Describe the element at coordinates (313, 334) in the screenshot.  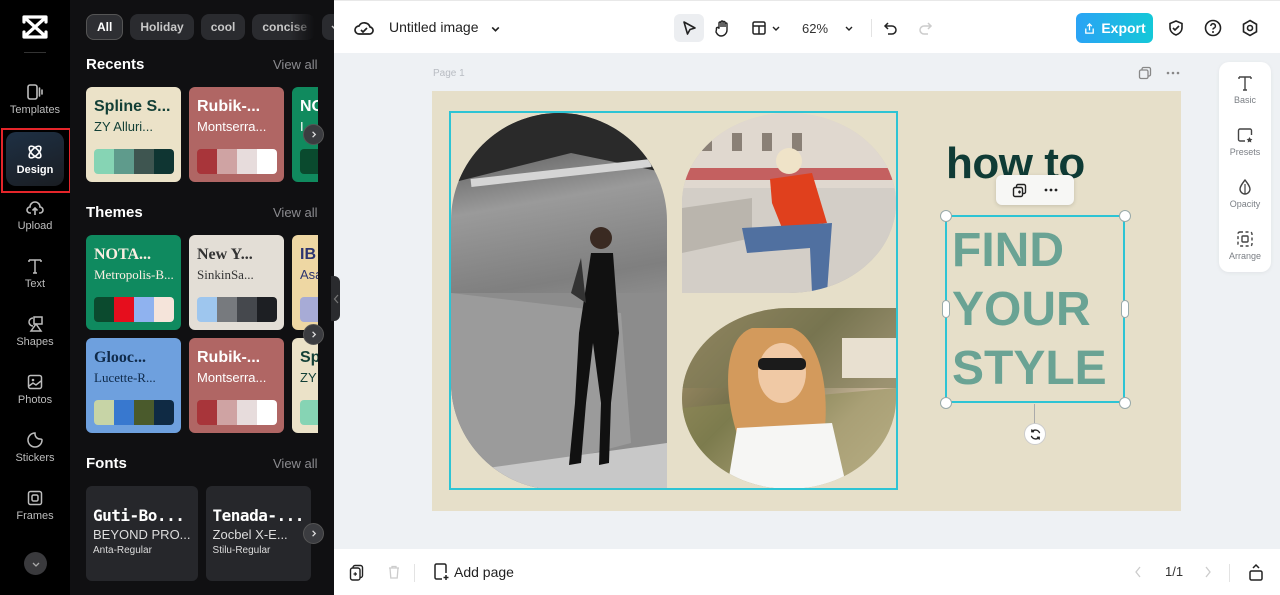
I see `themes-next-button` at that location.